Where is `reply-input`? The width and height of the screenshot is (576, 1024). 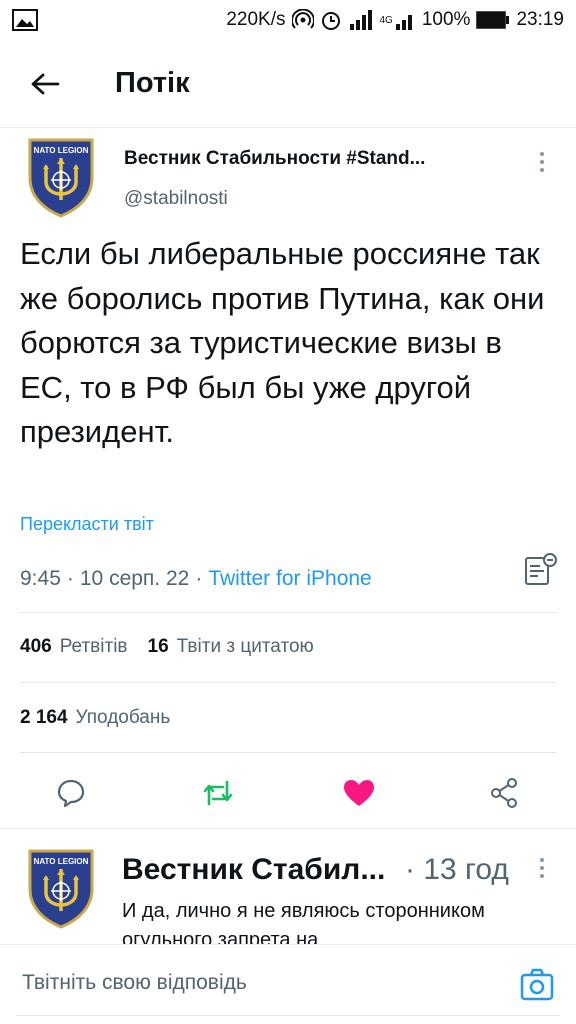
reply-input is located at coordinates (252, 983).